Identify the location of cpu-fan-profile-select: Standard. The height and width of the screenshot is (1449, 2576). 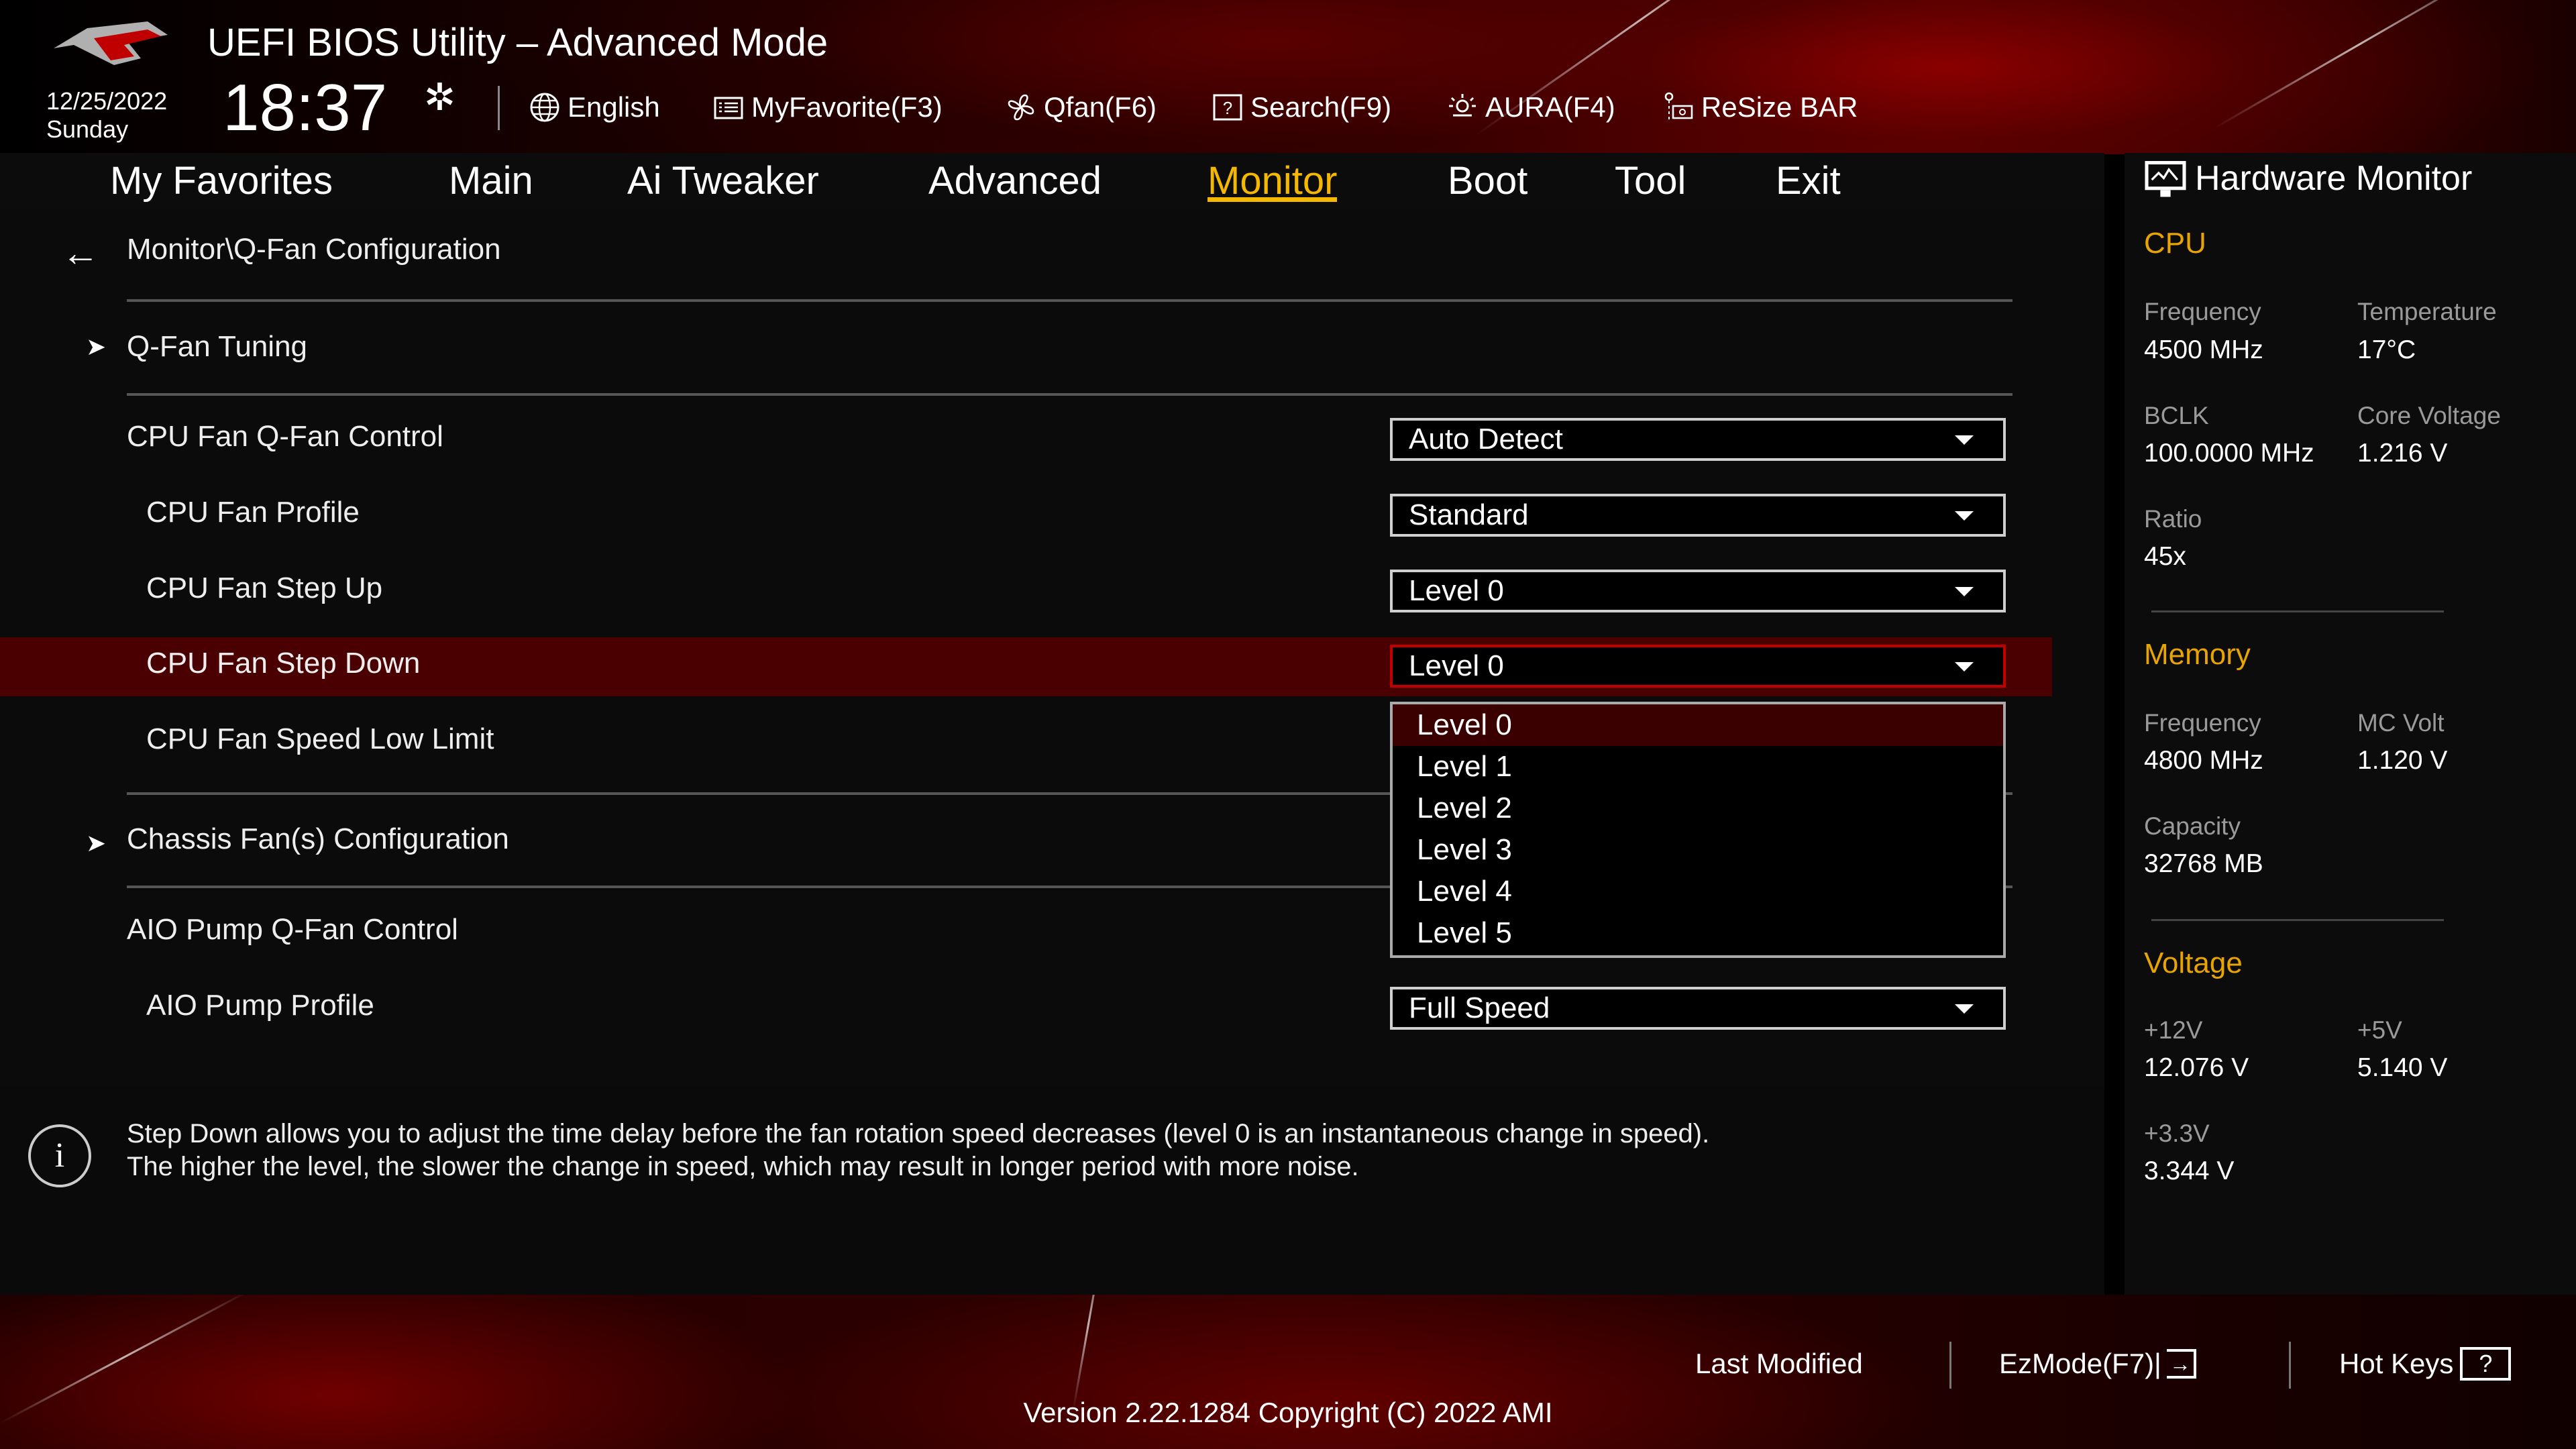
(1698, 515).